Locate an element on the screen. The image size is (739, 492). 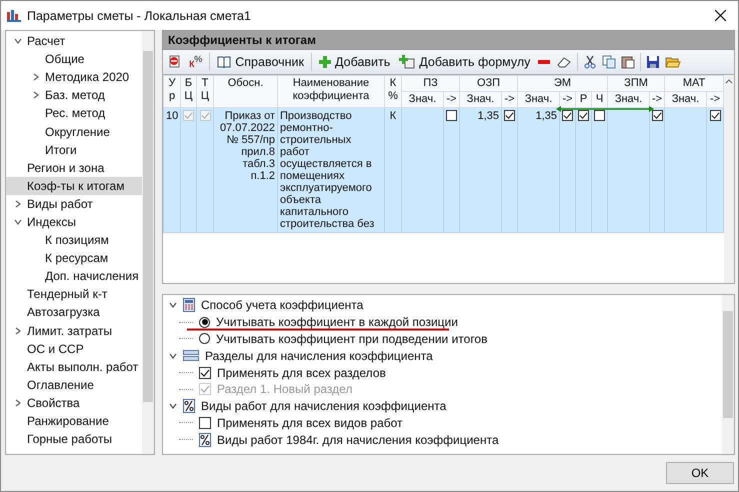
sidebar-item: Регион и зона is located at coordinates (74, 167).